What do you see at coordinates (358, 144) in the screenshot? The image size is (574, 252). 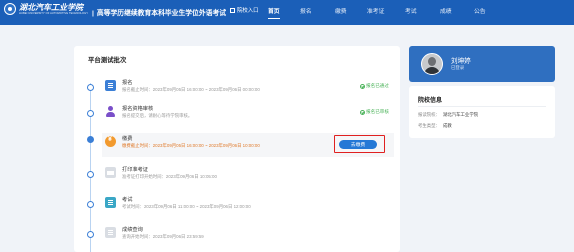 I see `go-pay-button: 去缴费` at bounding box center [358, 144].